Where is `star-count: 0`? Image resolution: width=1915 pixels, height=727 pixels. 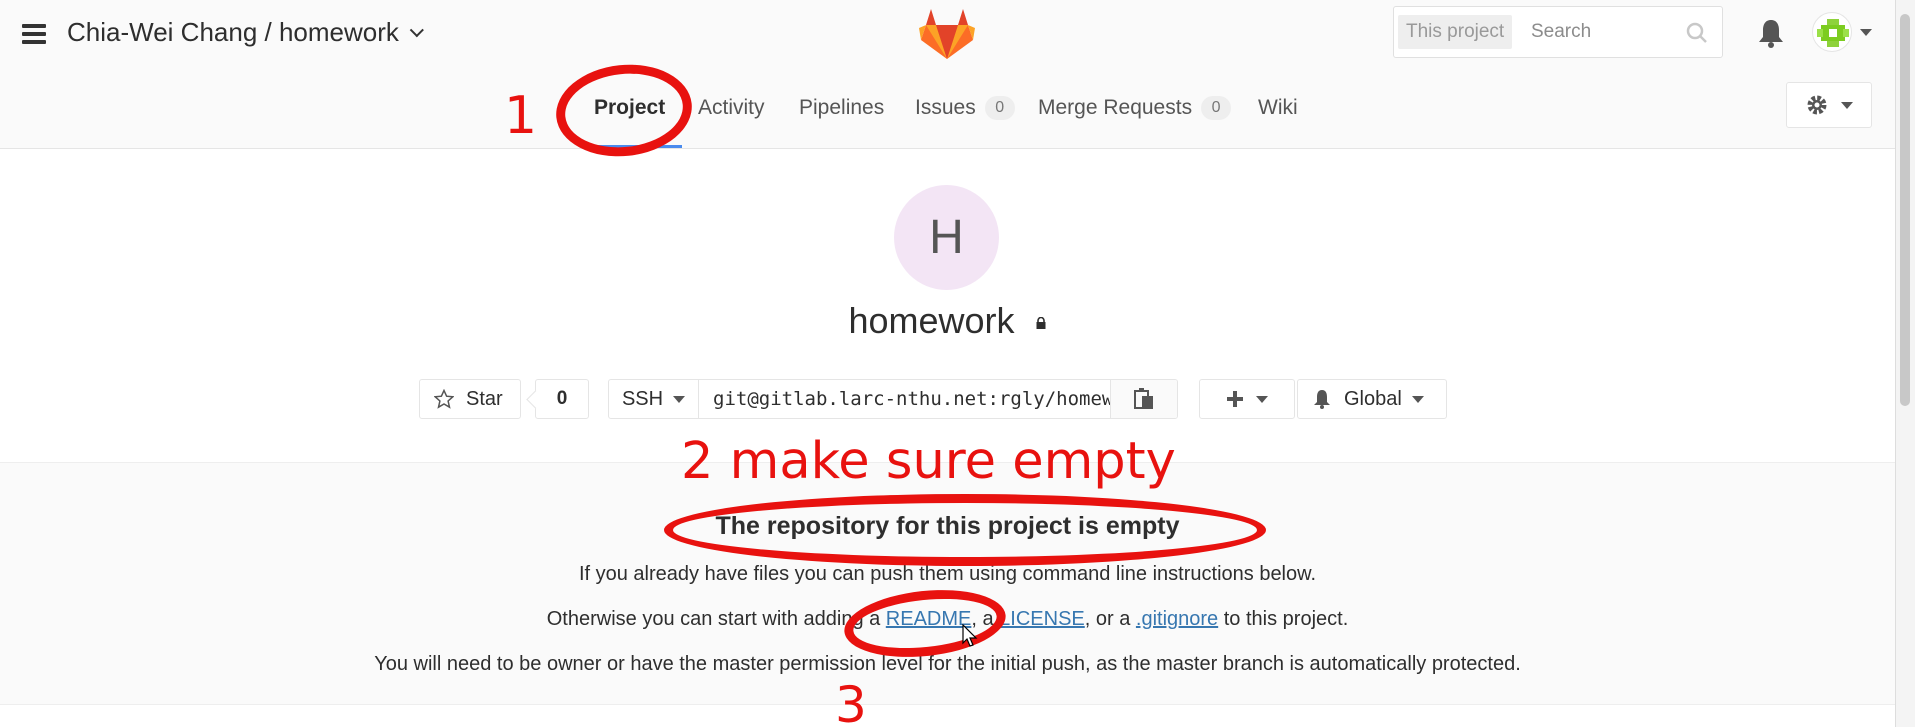 star-count: 0 is located at coordinates (562, 399).